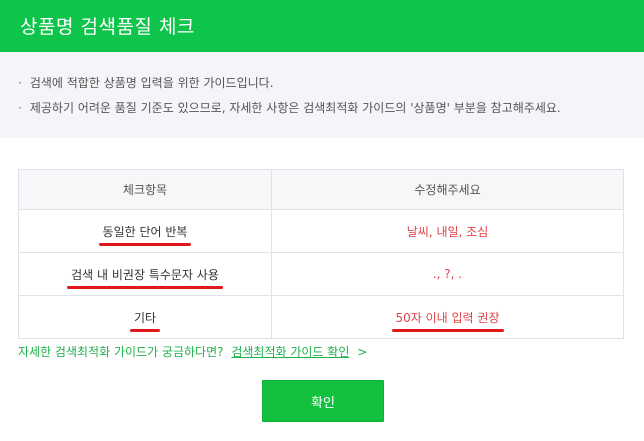  I want to click on check-item-cell: 기타, so click(145, 317).